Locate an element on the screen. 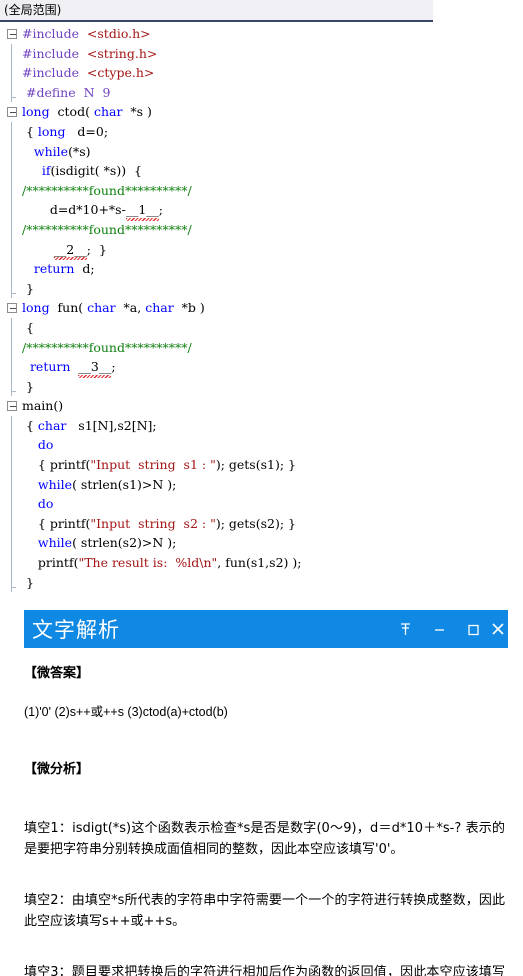  code-line: { long d=0; is located at coordinates (261, 131).